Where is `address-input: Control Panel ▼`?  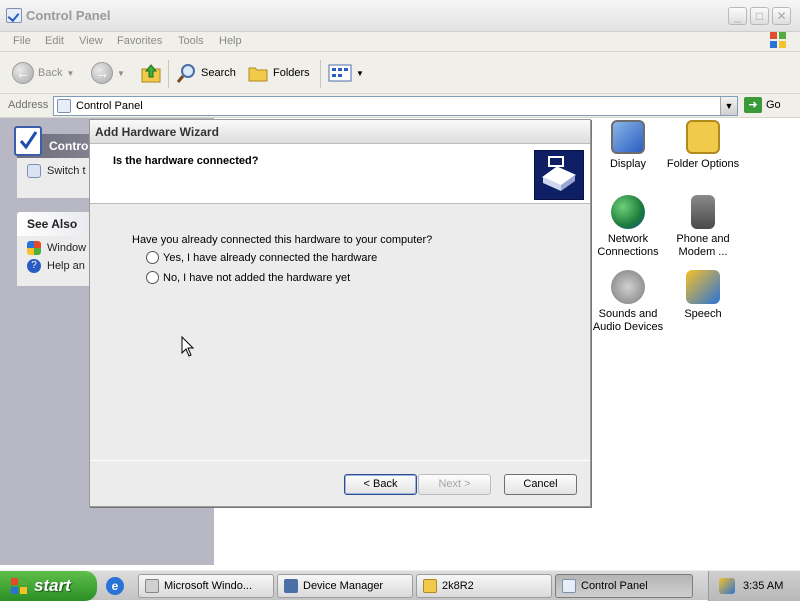 address-input: Control Panel ▼ is located at coordinates (395, 106).